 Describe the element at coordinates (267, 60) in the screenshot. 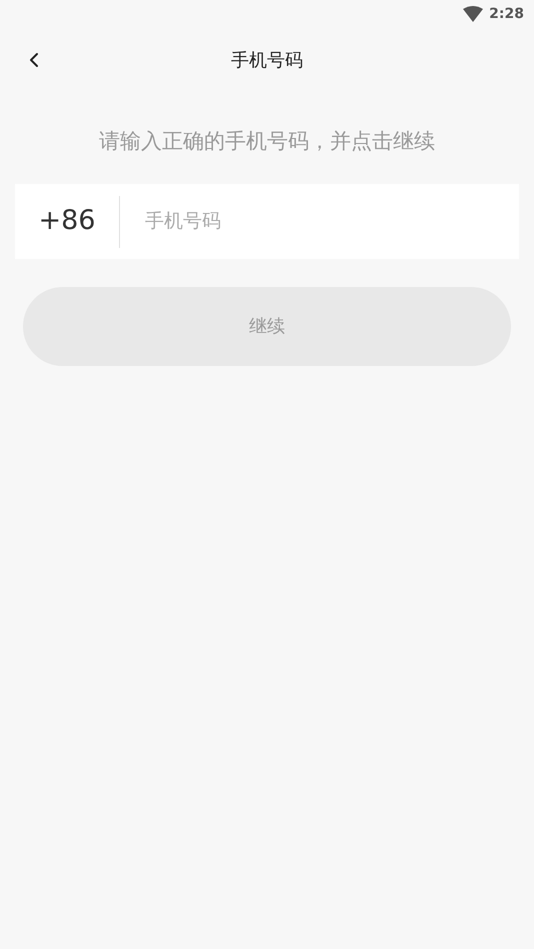

I see `page-title: 手机号码` at that location.